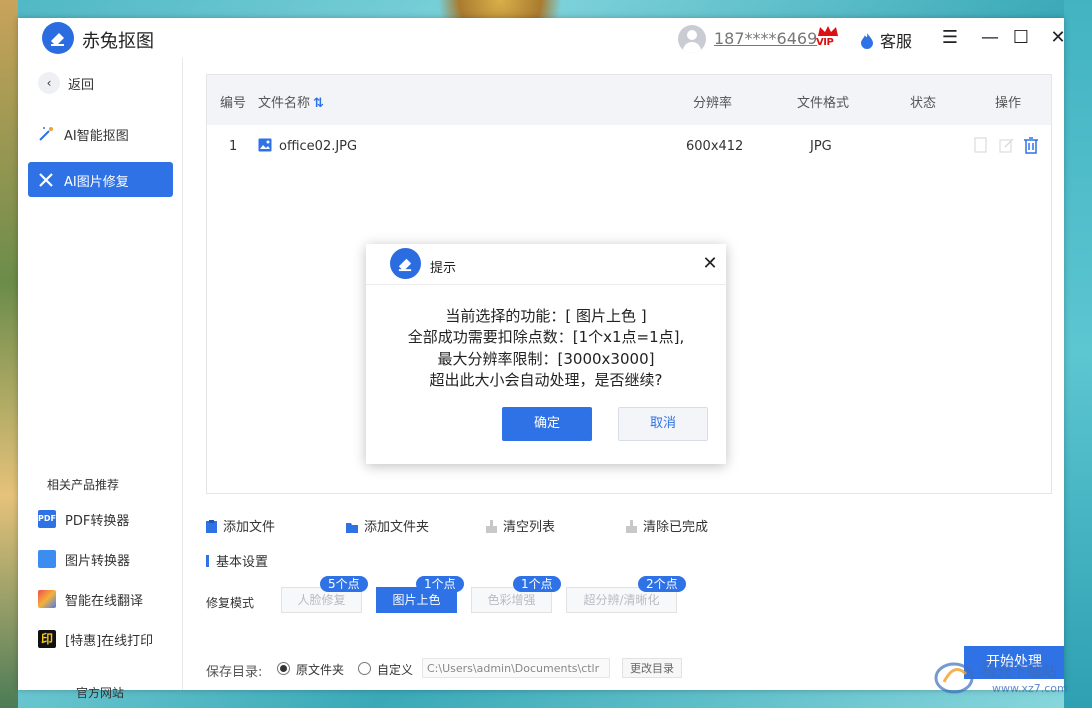 This screenshot has height=708, width=1092. Describe the element at coordinates (352, 528) in the screenshot. I see `folder-icon` at that location.